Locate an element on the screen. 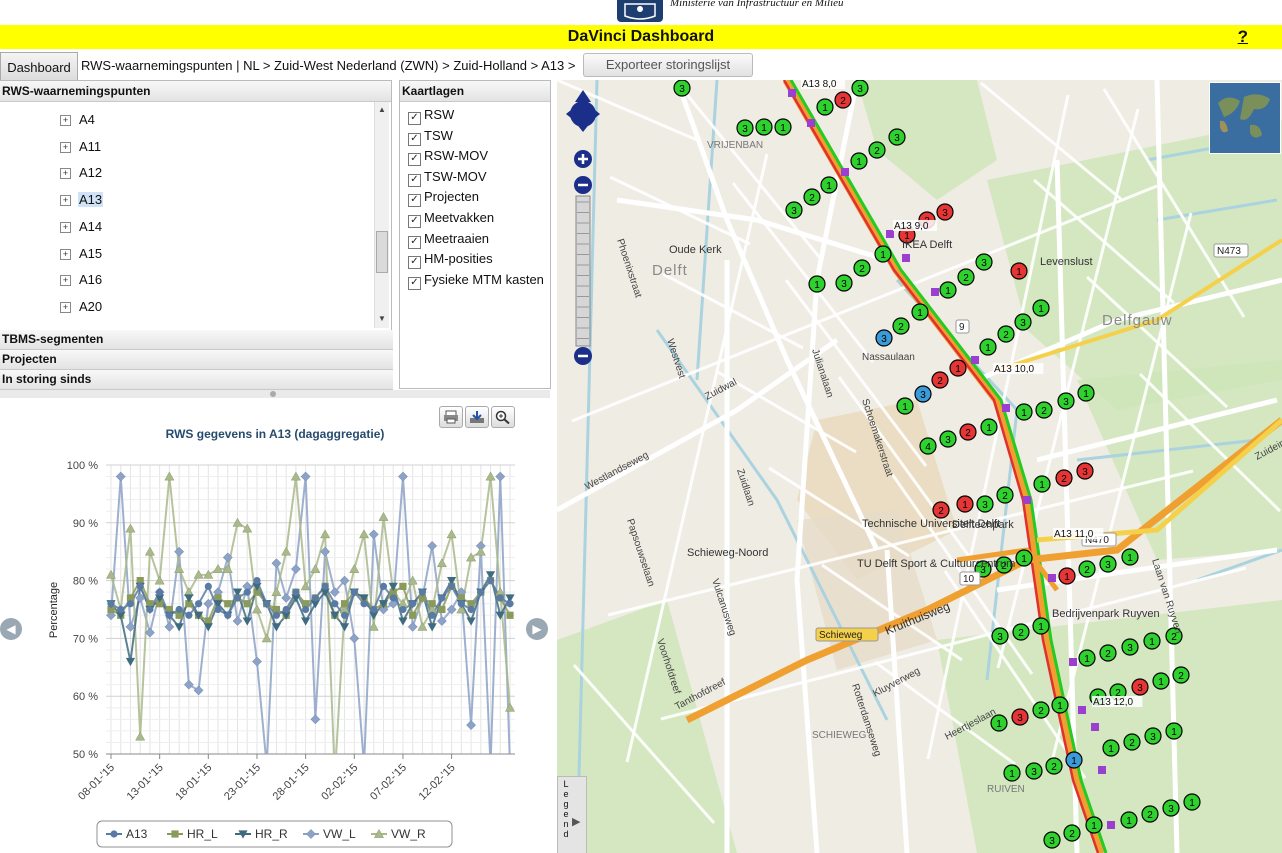 The image size is (1282, 853). layer-rsw: ✓ RSW is located at coordinates (431, 115).